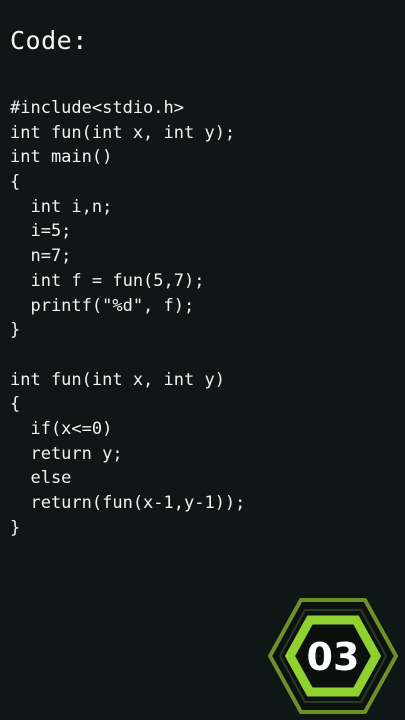 The image size is (405, 720). I want to click on code-line: else, so click(41, 478).